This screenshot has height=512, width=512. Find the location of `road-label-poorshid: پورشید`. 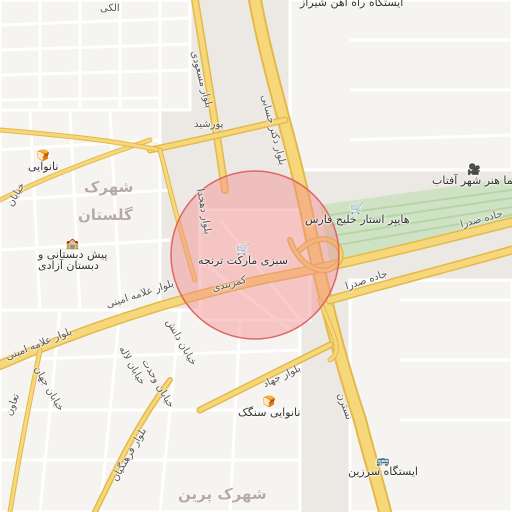

road-label-poorshid: پورشید is located at coordinates (209, 124).